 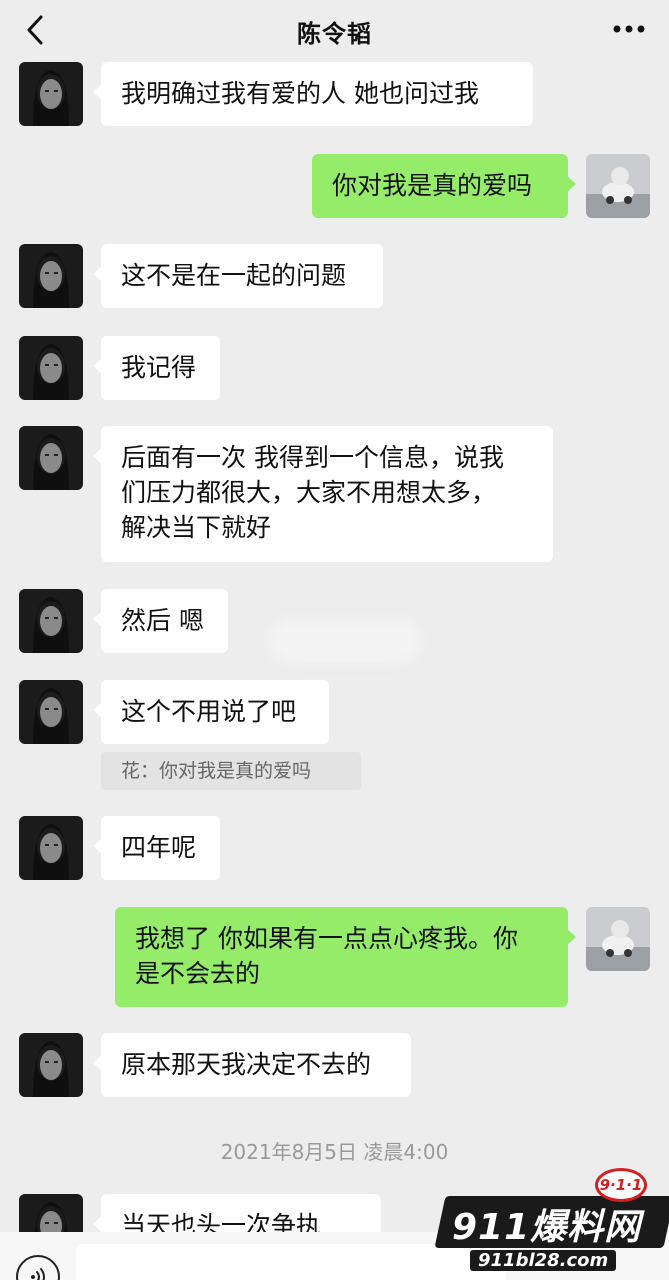 I want to click on message-bubble: 这不是在一起的问题, so click(x=238, y=276).